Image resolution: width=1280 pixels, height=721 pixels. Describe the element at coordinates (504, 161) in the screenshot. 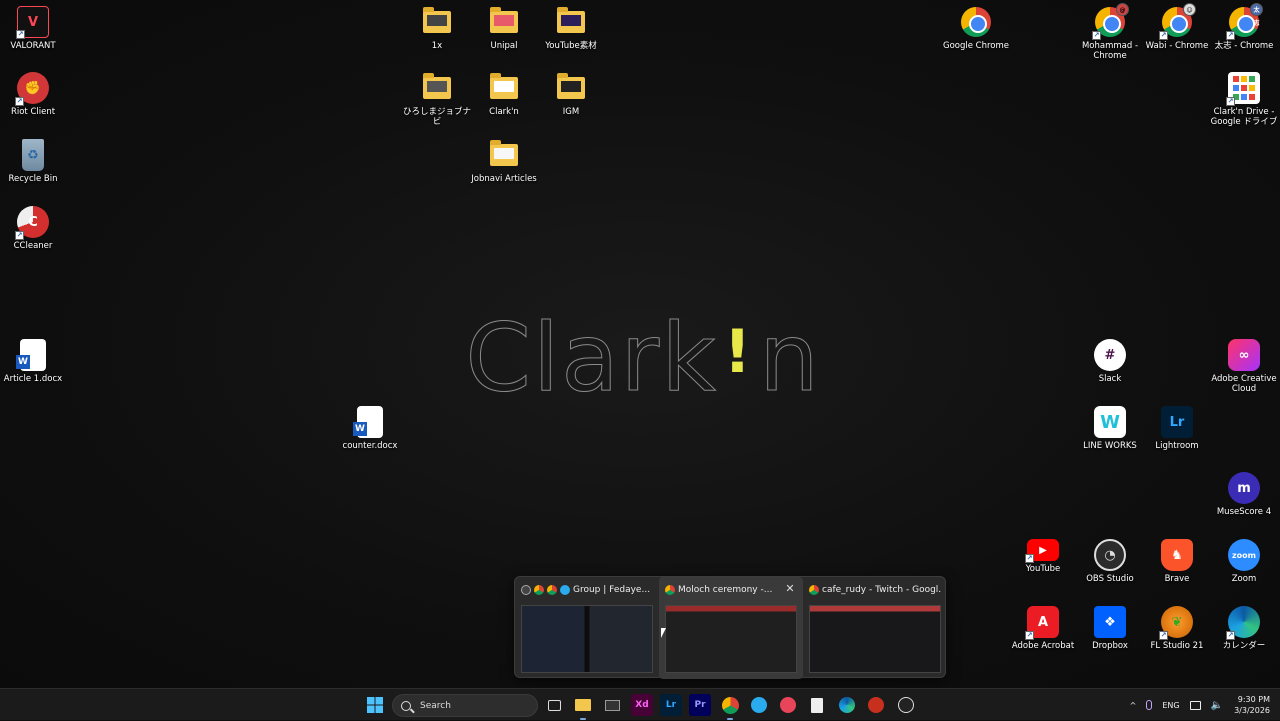

I see `desktop-folder-jobnavi: Jobnavi Articles` at that location.